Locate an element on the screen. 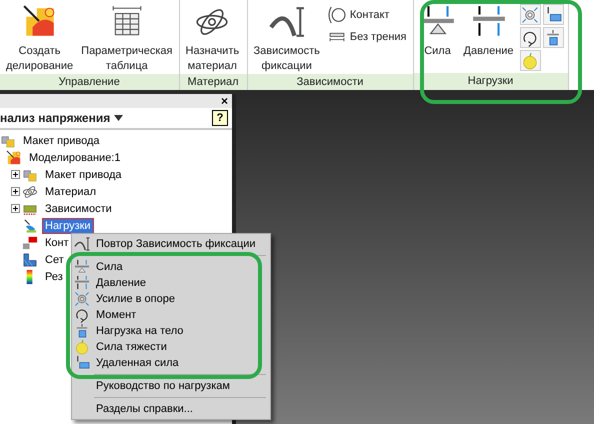 The width and height of the screenshot is (594, 424). help-button: ? is located at coordinates (220, 118).